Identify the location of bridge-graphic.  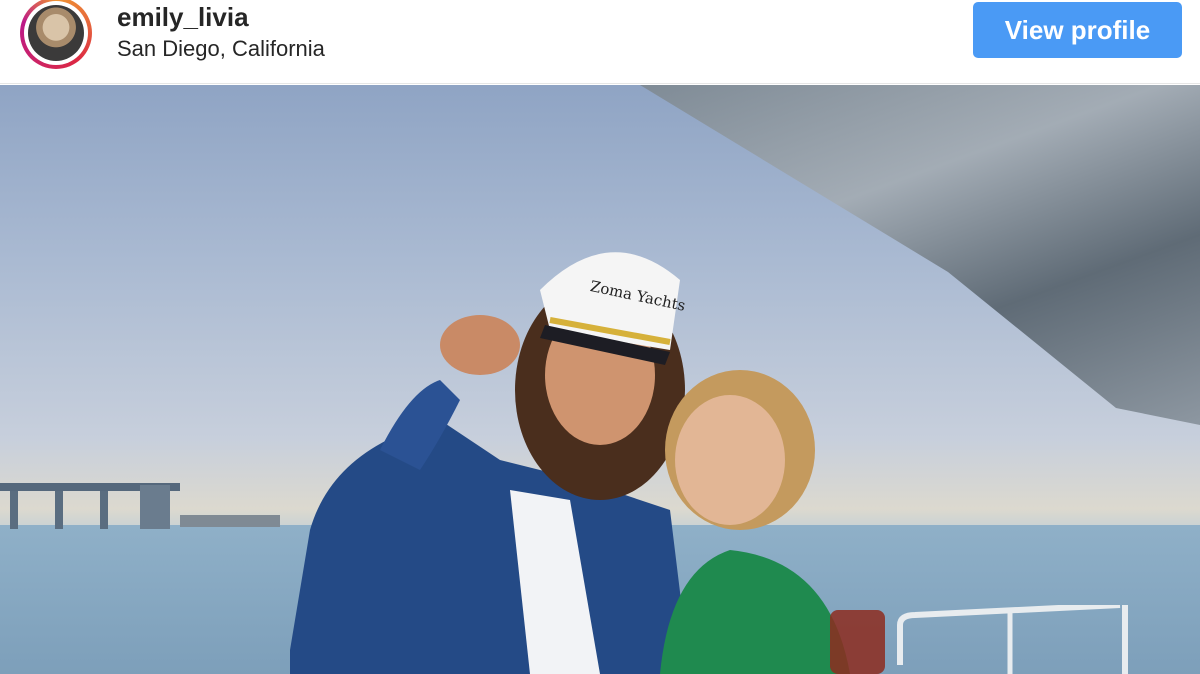
(140, 506).